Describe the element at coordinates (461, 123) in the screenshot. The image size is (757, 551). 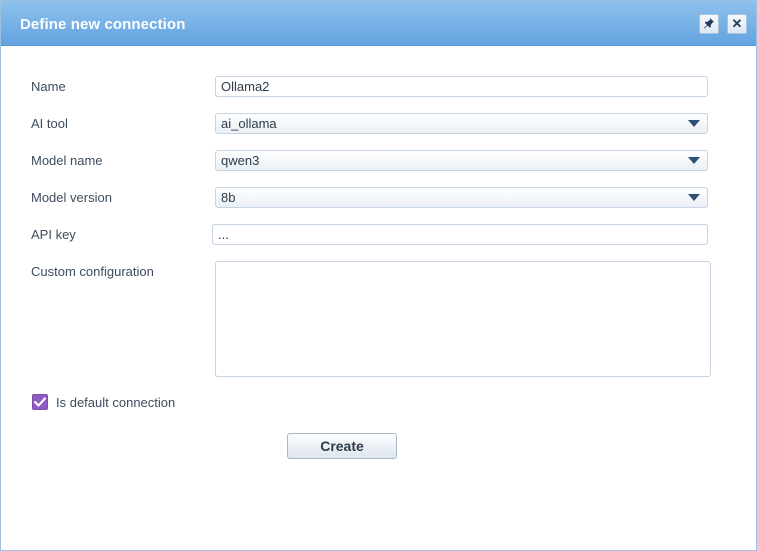
I see `ai-tool-select: ai_ollama` at that location.